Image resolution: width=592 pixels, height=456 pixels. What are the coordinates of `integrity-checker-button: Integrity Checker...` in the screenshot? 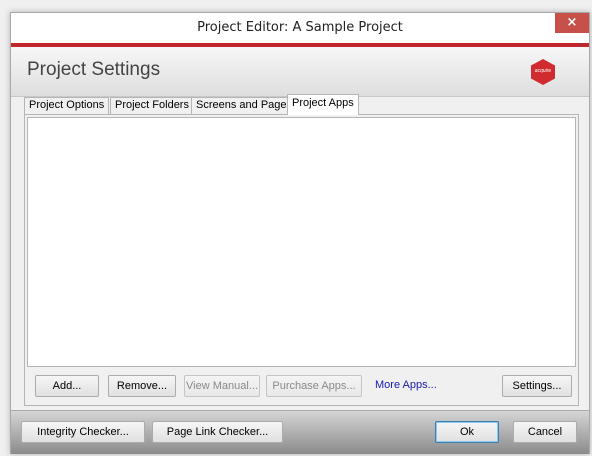 It's located at (83, 432).